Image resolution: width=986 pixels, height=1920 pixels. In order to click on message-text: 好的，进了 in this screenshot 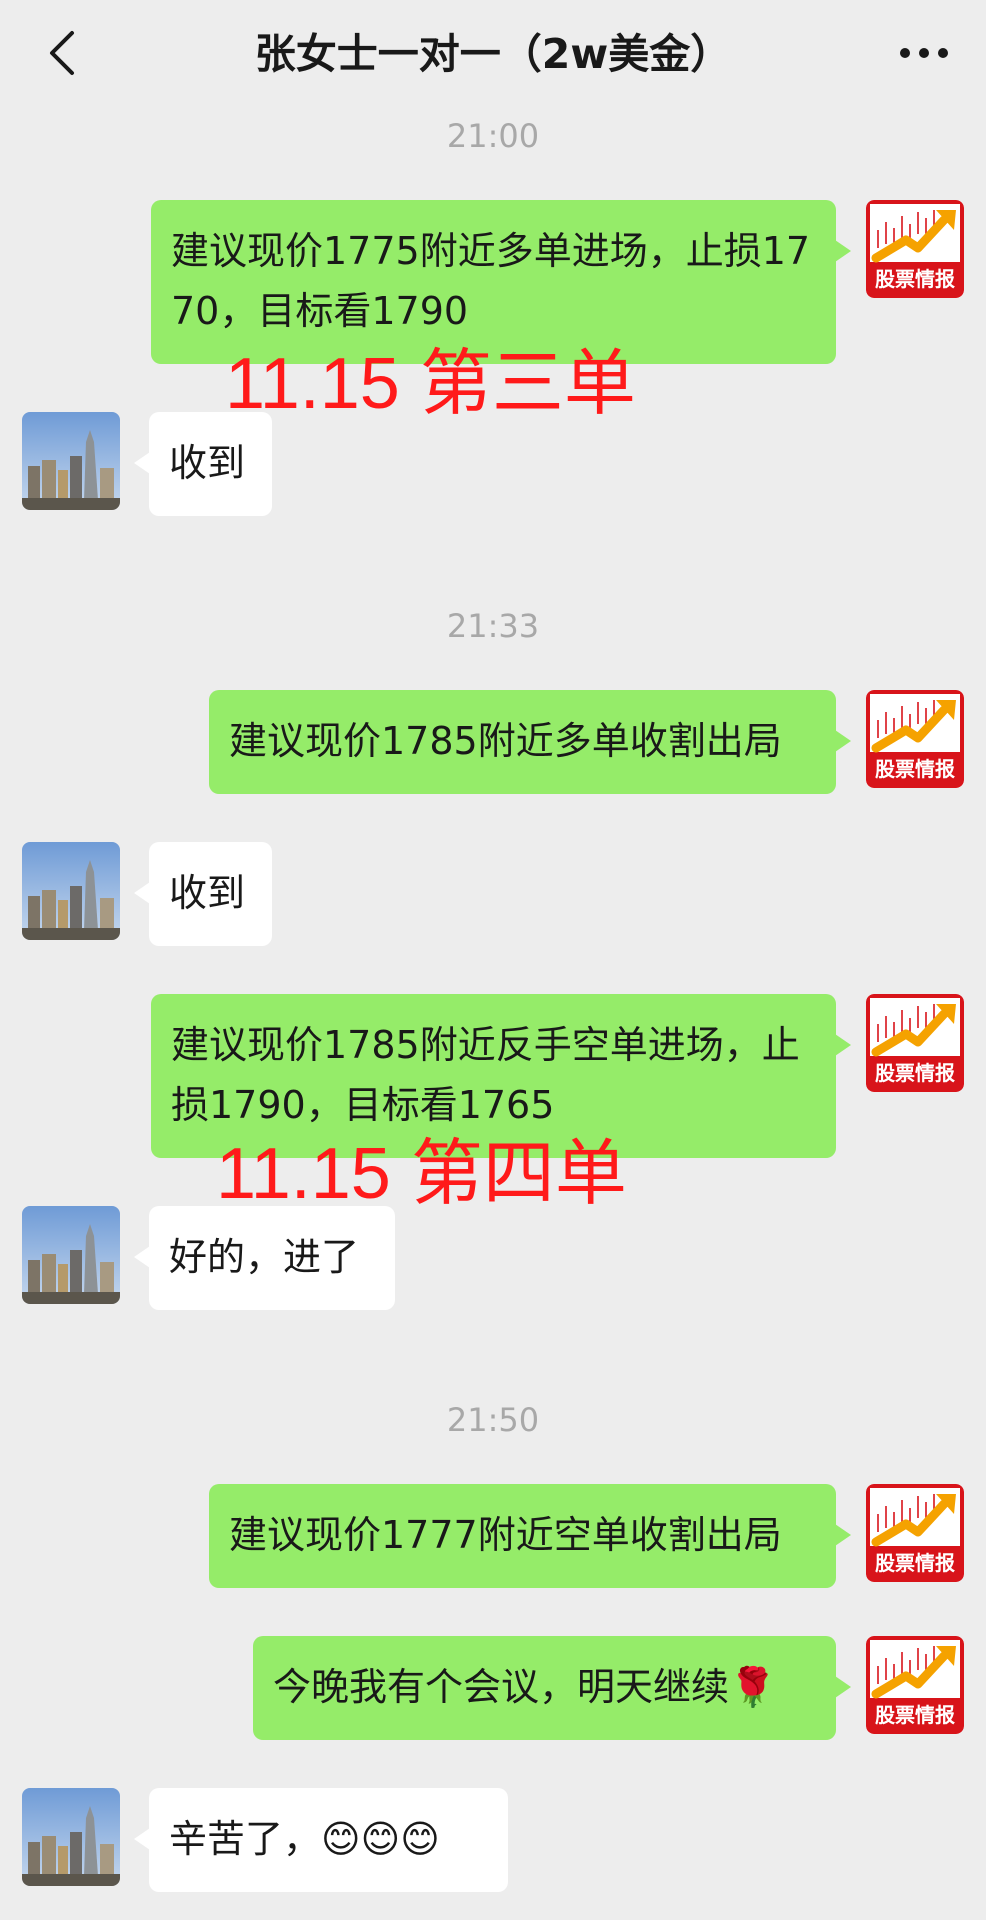, I will do `click(264, 1257)`.